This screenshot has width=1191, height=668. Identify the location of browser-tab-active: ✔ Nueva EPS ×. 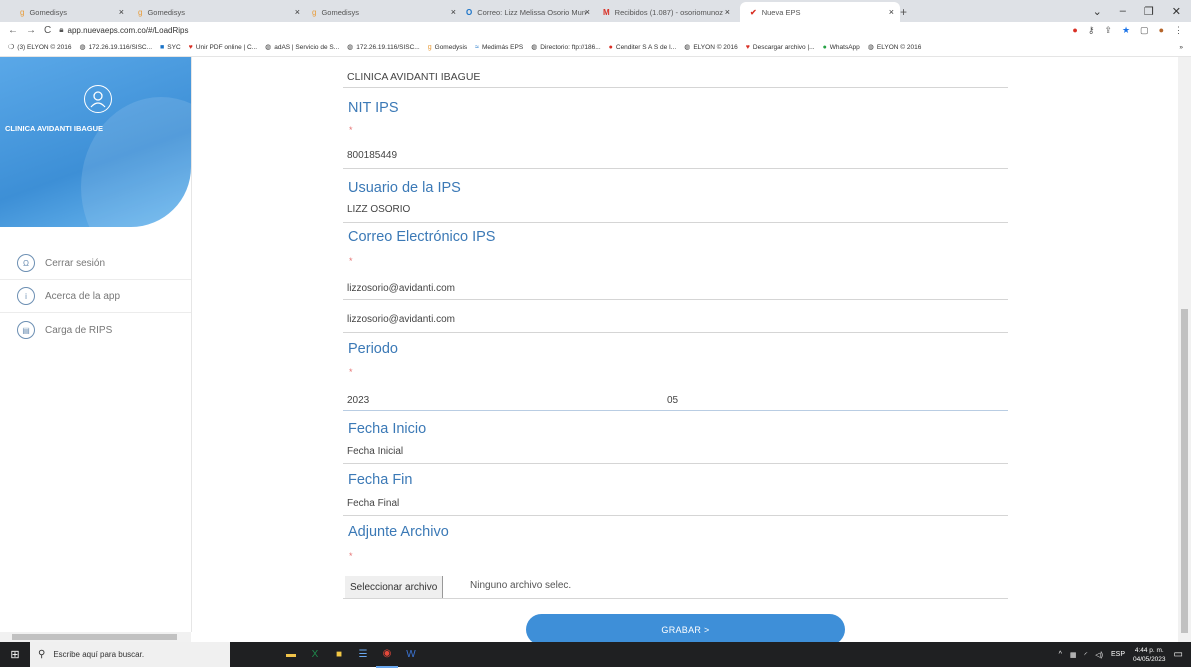
(820, 12).